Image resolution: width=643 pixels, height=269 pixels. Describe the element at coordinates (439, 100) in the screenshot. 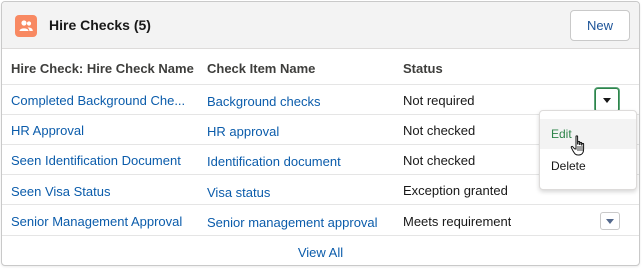

I see `status-value: Not required` at that location.